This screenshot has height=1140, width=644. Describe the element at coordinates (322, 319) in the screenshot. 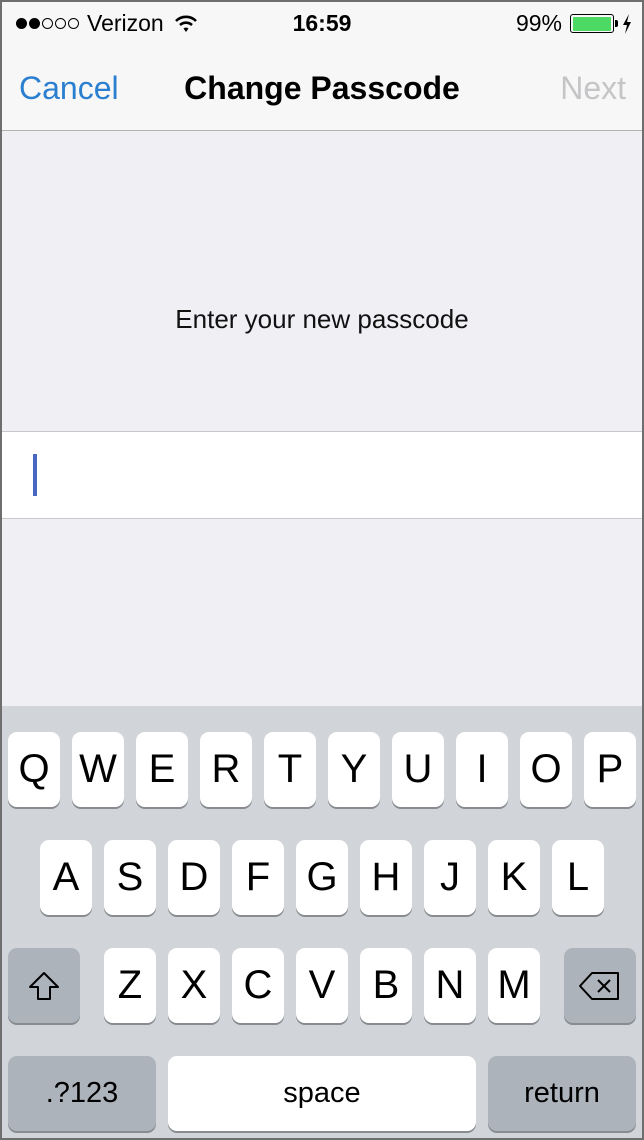

I see `passcode-prompt: Enter your new passcode` at that location.